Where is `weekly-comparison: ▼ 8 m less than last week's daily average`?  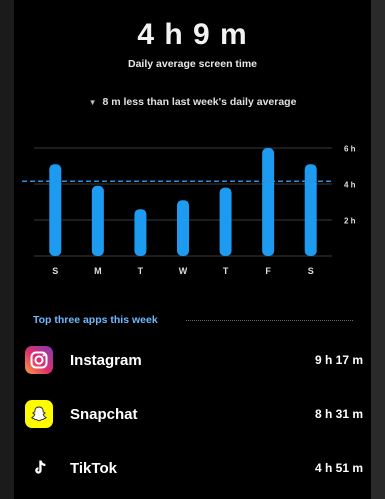 weekly-comparison: ▼ 8 m less than last week's daily average is located at coordinates (192, 102).